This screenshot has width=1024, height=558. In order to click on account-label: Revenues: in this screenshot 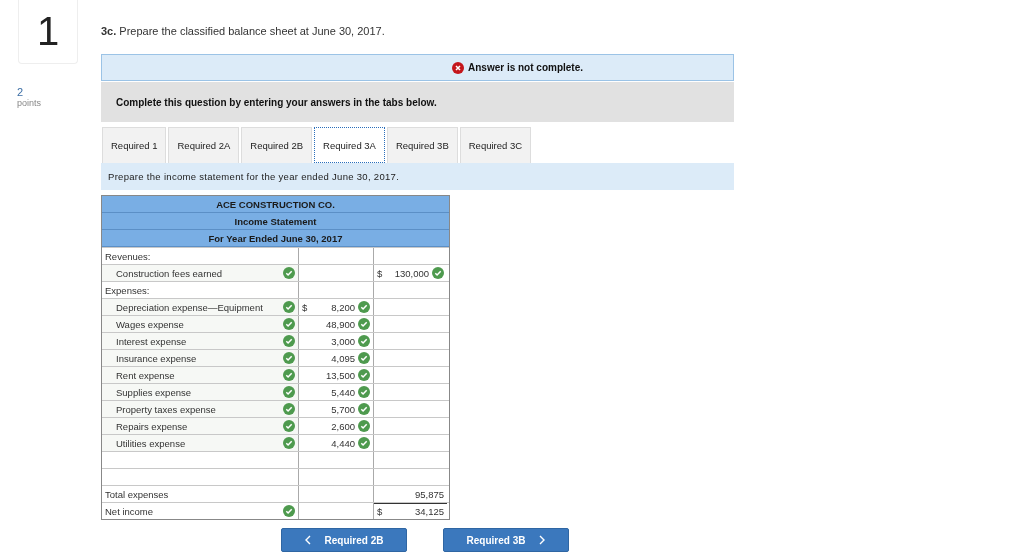, I will do `click(128, 256)`.